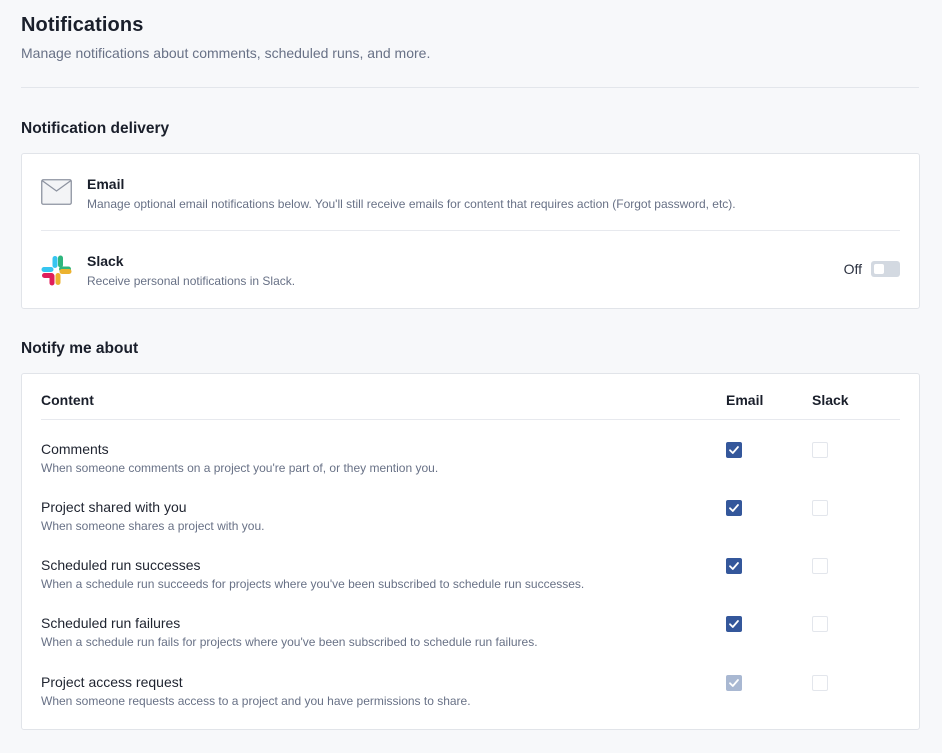 This screenshot has height=753, width=942. I want to click on row-title: Comments, so click(75, 449).